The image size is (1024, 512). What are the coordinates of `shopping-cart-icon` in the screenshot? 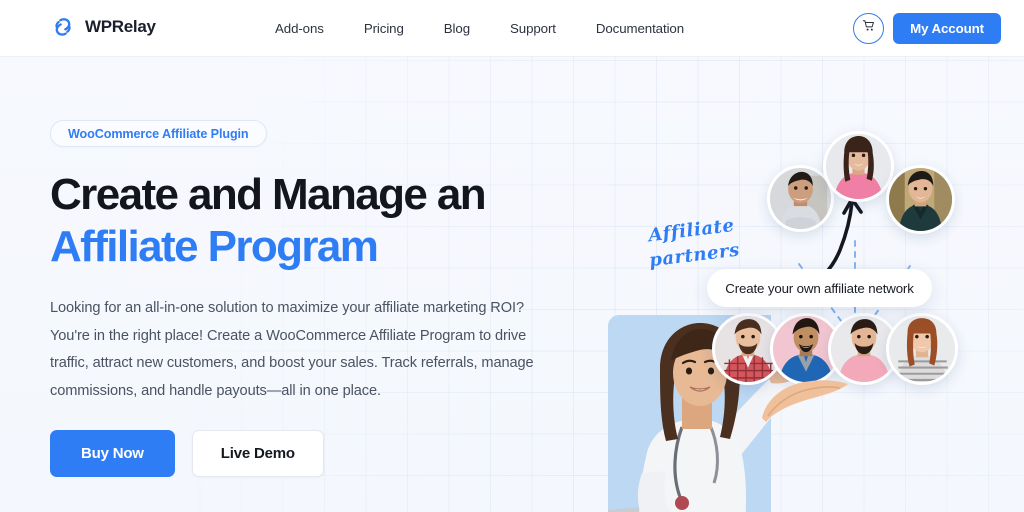 It's located at (869, 28).